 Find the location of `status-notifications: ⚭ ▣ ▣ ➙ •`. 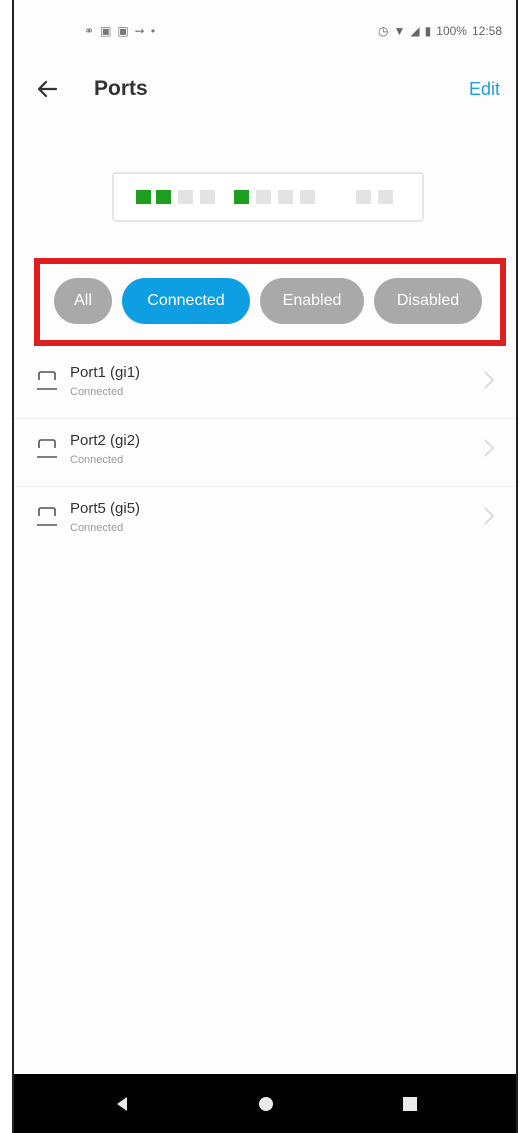

status-notifications: ⚭ ▣ ▣ ➙ • is located at coordinates (119, 31).